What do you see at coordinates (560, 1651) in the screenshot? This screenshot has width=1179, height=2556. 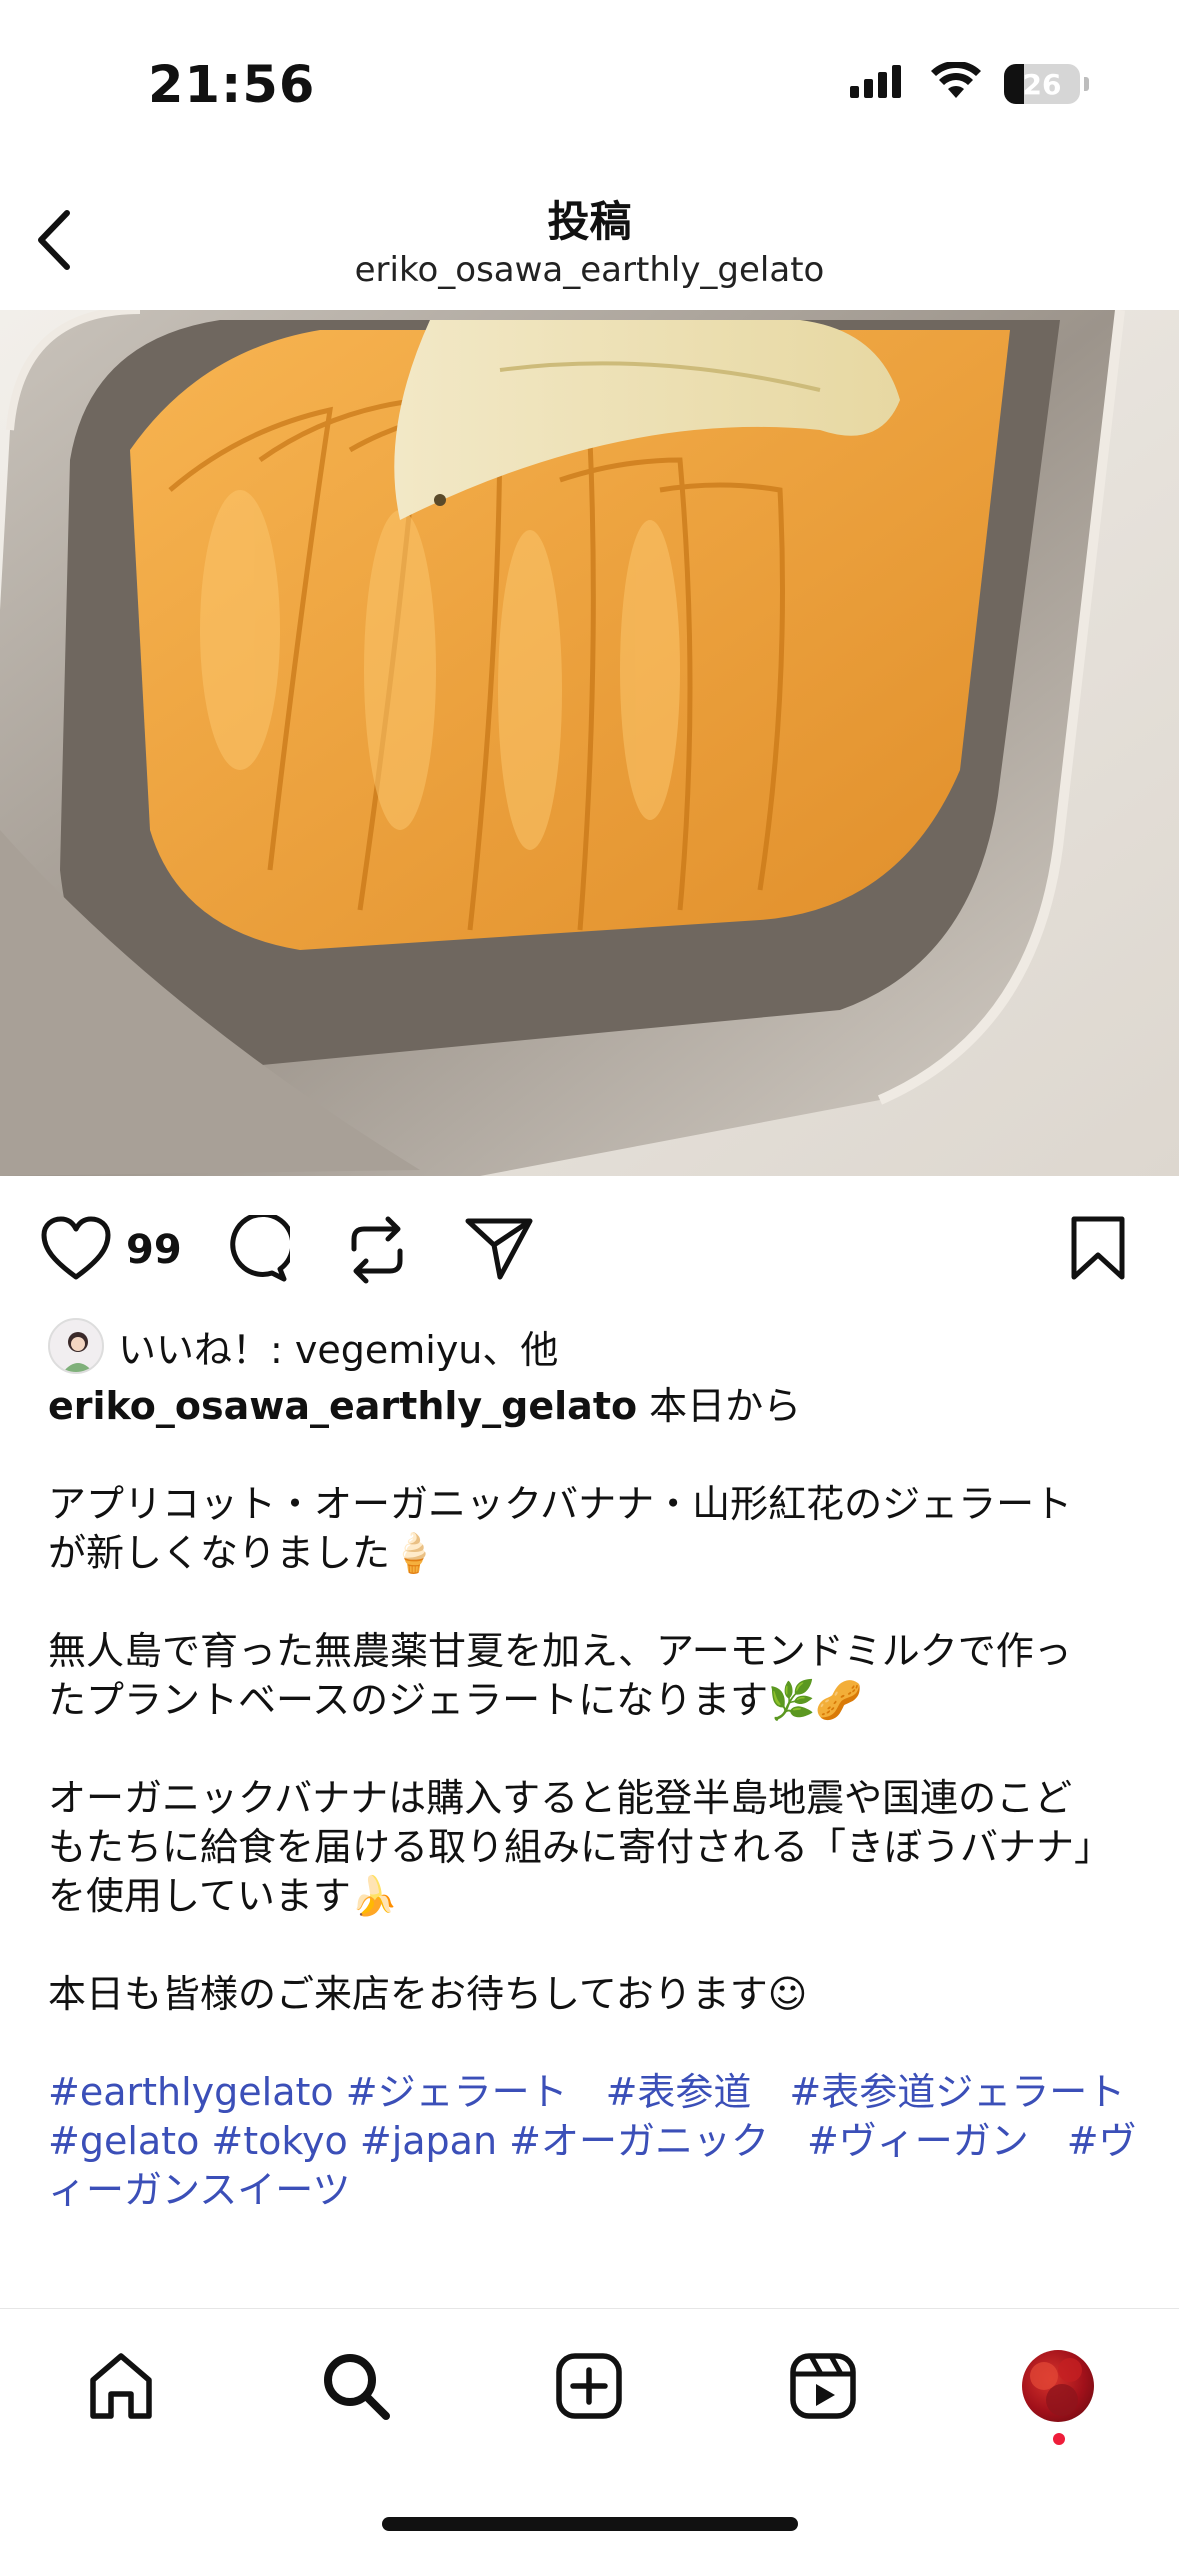 I see `caption-line: 無人島で育った無農薬甘夏を加え、アーモンドミルクで作っ` at bounding box center [560, 1651].